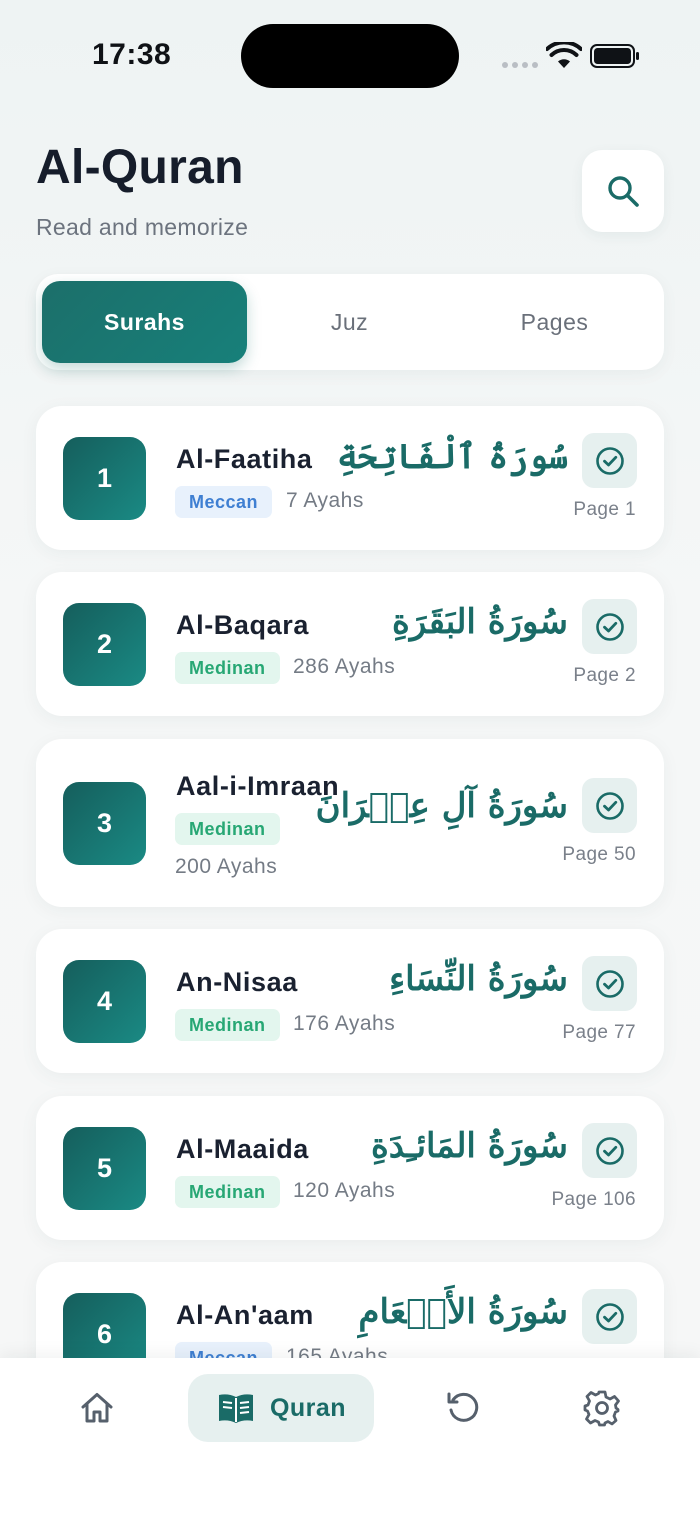 This screenshot has width=700, height=1515. Describe the element at coordinates (226, 866) in the screenshot. I see `ayah-count: 200 Ayahs` at that location.